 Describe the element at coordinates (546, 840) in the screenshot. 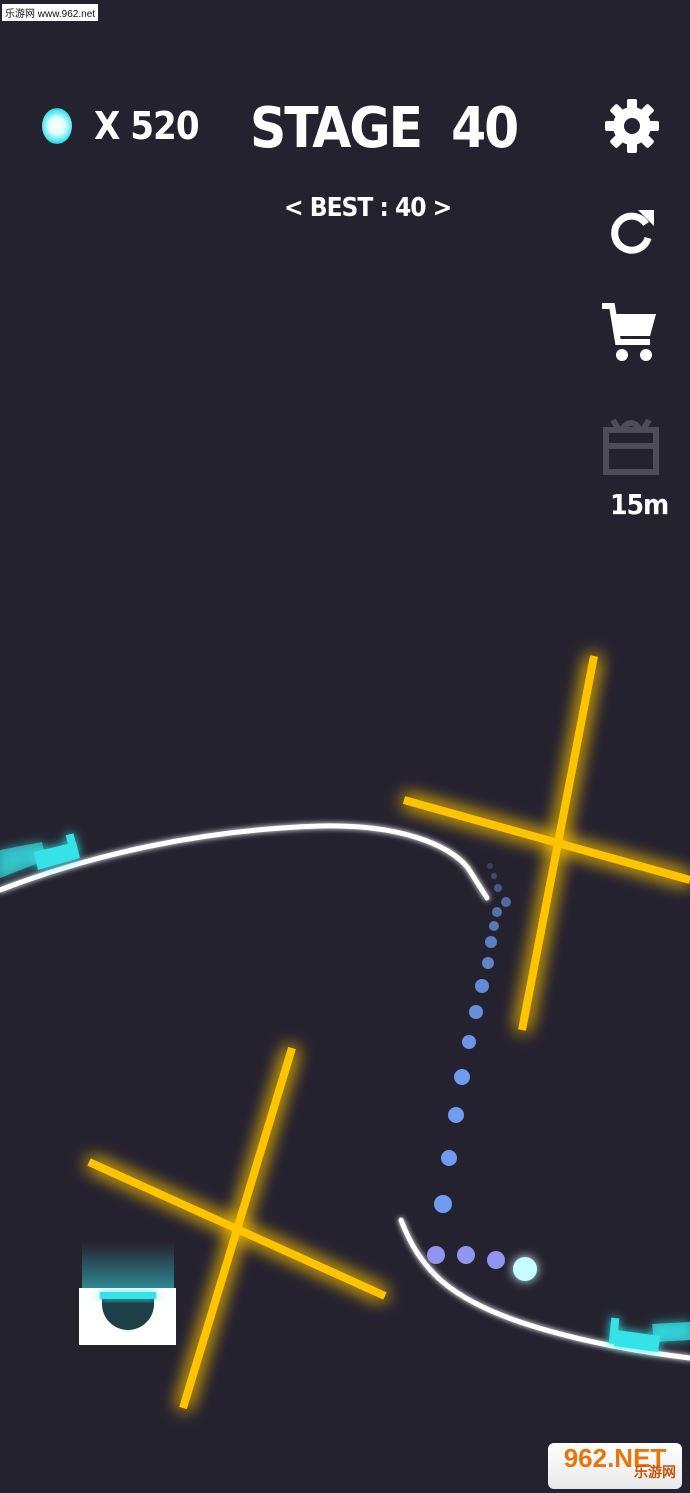

I see `laser-beam` at that location.